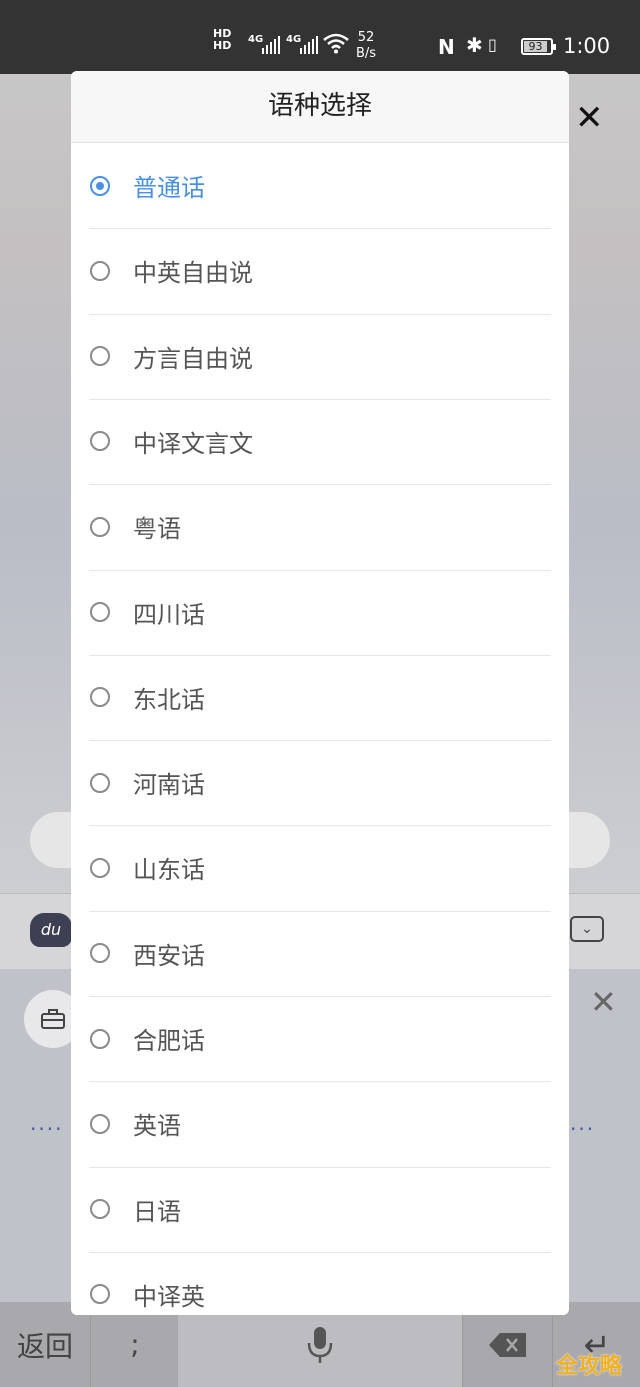  Describe the element at coordinates (169, 870) in the screenshot. I see `language-option-label: 山东话` at that location.